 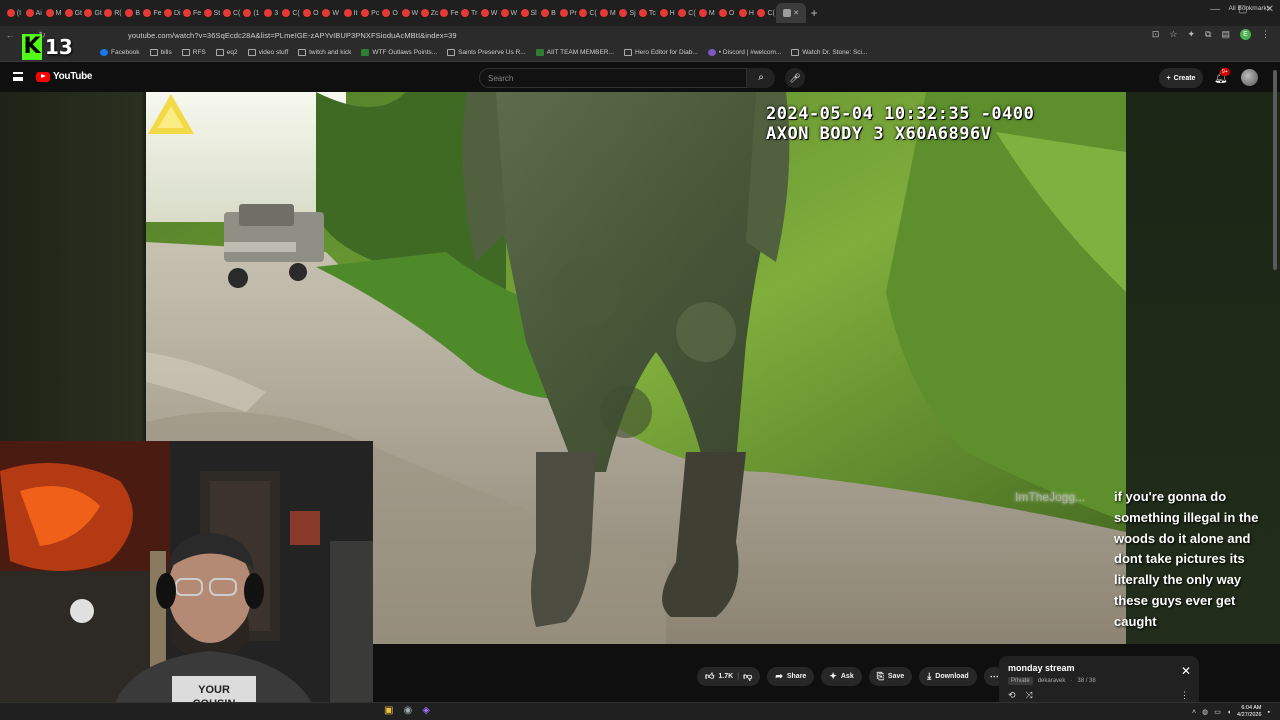 What do you see at coordinates (34, 13) in the screenshot?
I see `browser-tab: Ai` at bounding box center [34, 13].